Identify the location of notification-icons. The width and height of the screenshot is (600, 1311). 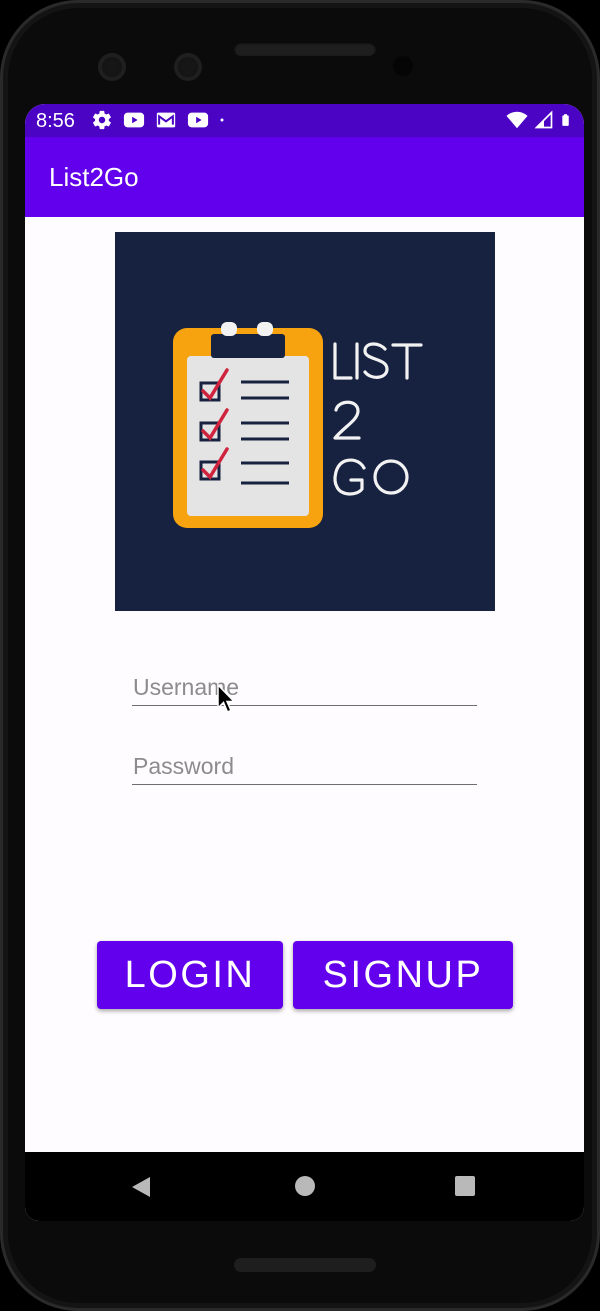
(161, 120).